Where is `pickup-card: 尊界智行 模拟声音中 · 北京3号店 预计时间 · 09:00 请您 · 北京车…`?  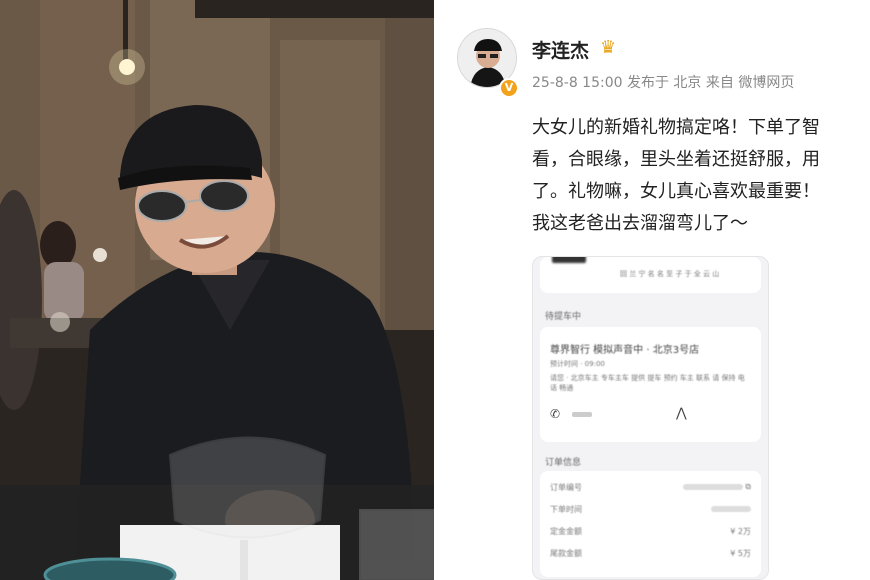 pickup-card: 尊界智行 模拟声音中 · 北京3号店 预计时间 · 09:00 请您 · 北京车… is located at coordinates (650, 384).